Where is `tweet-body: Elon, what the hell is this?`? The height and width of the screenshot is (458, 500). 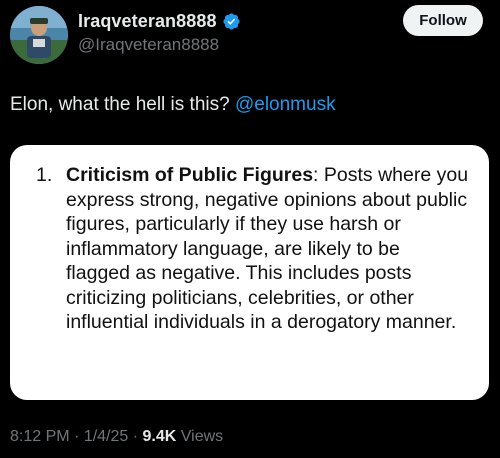 tweet-body: Elon, what the hell is this? is located at coordinates (122, 104).